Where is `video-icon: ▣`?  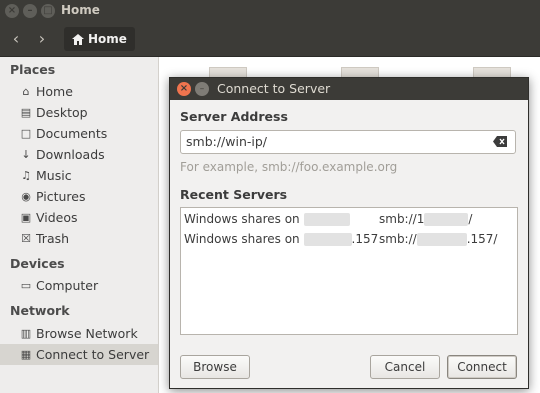
video-icon: ▣ is located at coordinates (26, 217).